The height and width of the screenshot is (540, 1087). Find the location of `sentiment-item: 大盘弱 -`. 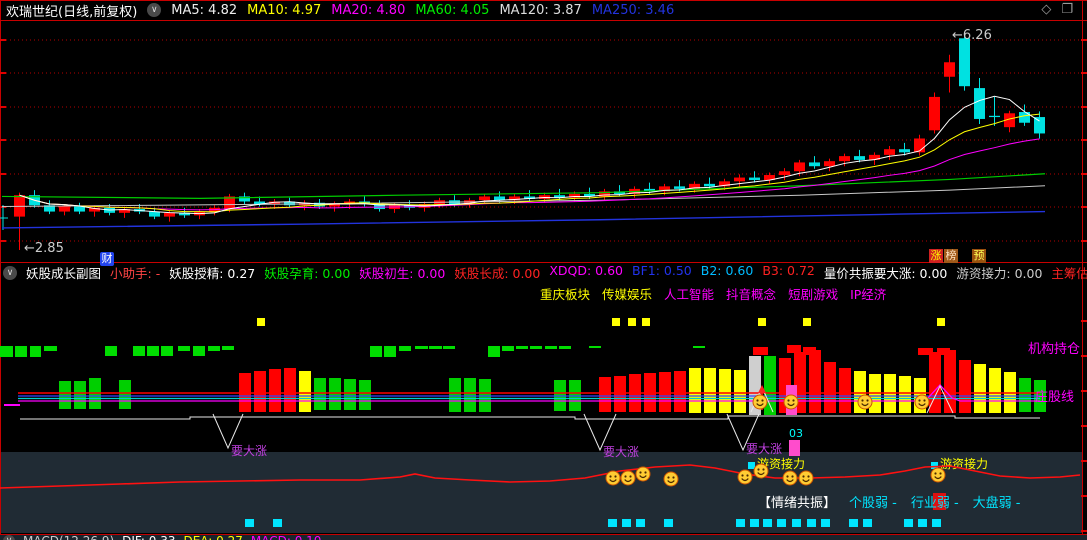

sentiment-item: 大盘弱 - is located at coordinates (996, 503).